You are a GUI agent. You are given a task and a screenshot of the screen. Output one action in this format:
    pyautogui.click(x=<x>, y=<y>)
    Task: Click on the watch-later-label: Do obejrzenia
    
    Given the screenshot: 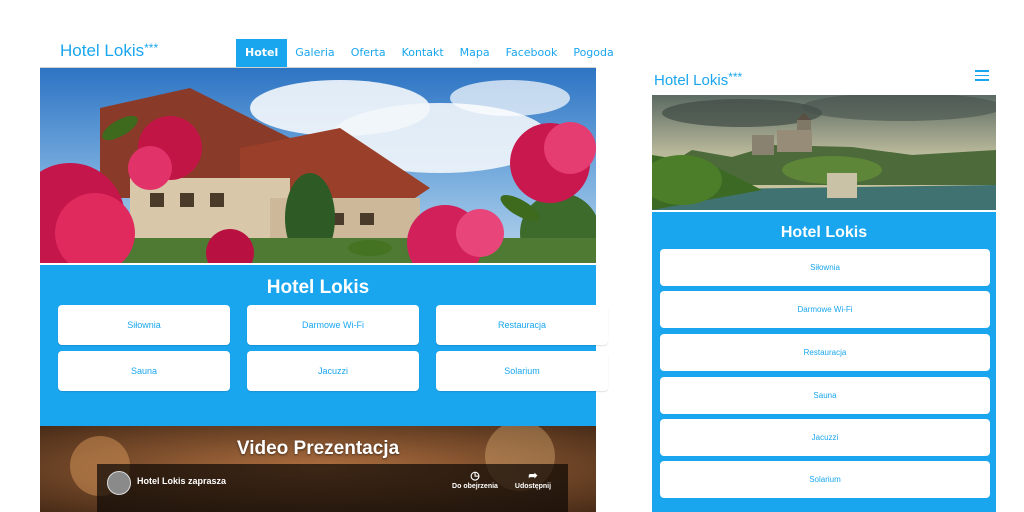 What is the action you would take?
    pyautogui.click(x=475, y=486)
    